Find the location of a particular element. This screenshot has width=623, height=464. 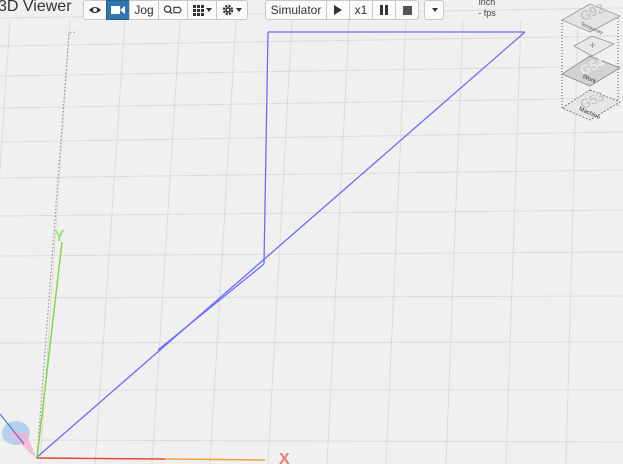

speed-button: x1 is located at coordinates (361, 10).